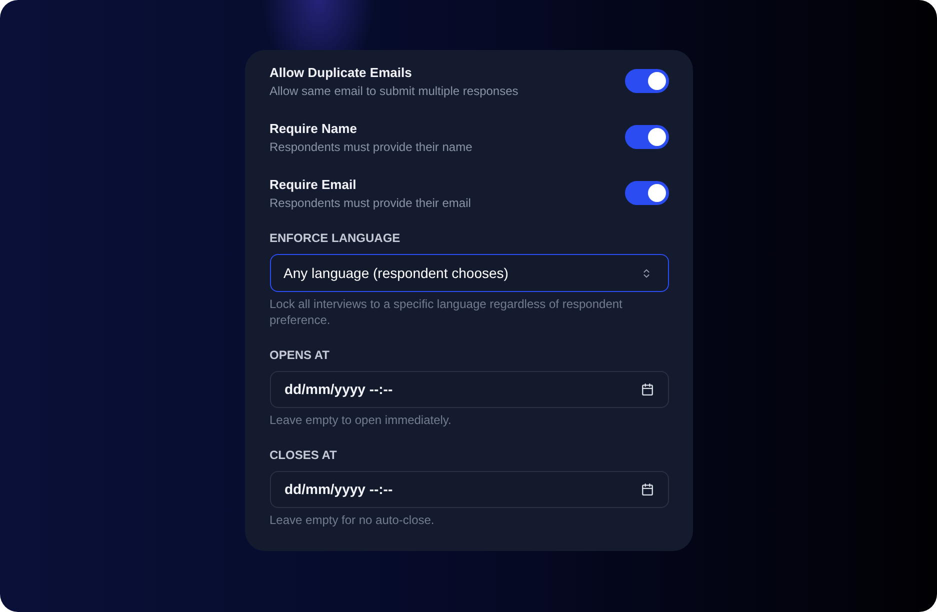 Image resolution: width=937 pixels, height=612 pixels. I want to click on setting-description: Allow same email to submit multiple responses, so click(394, 91).